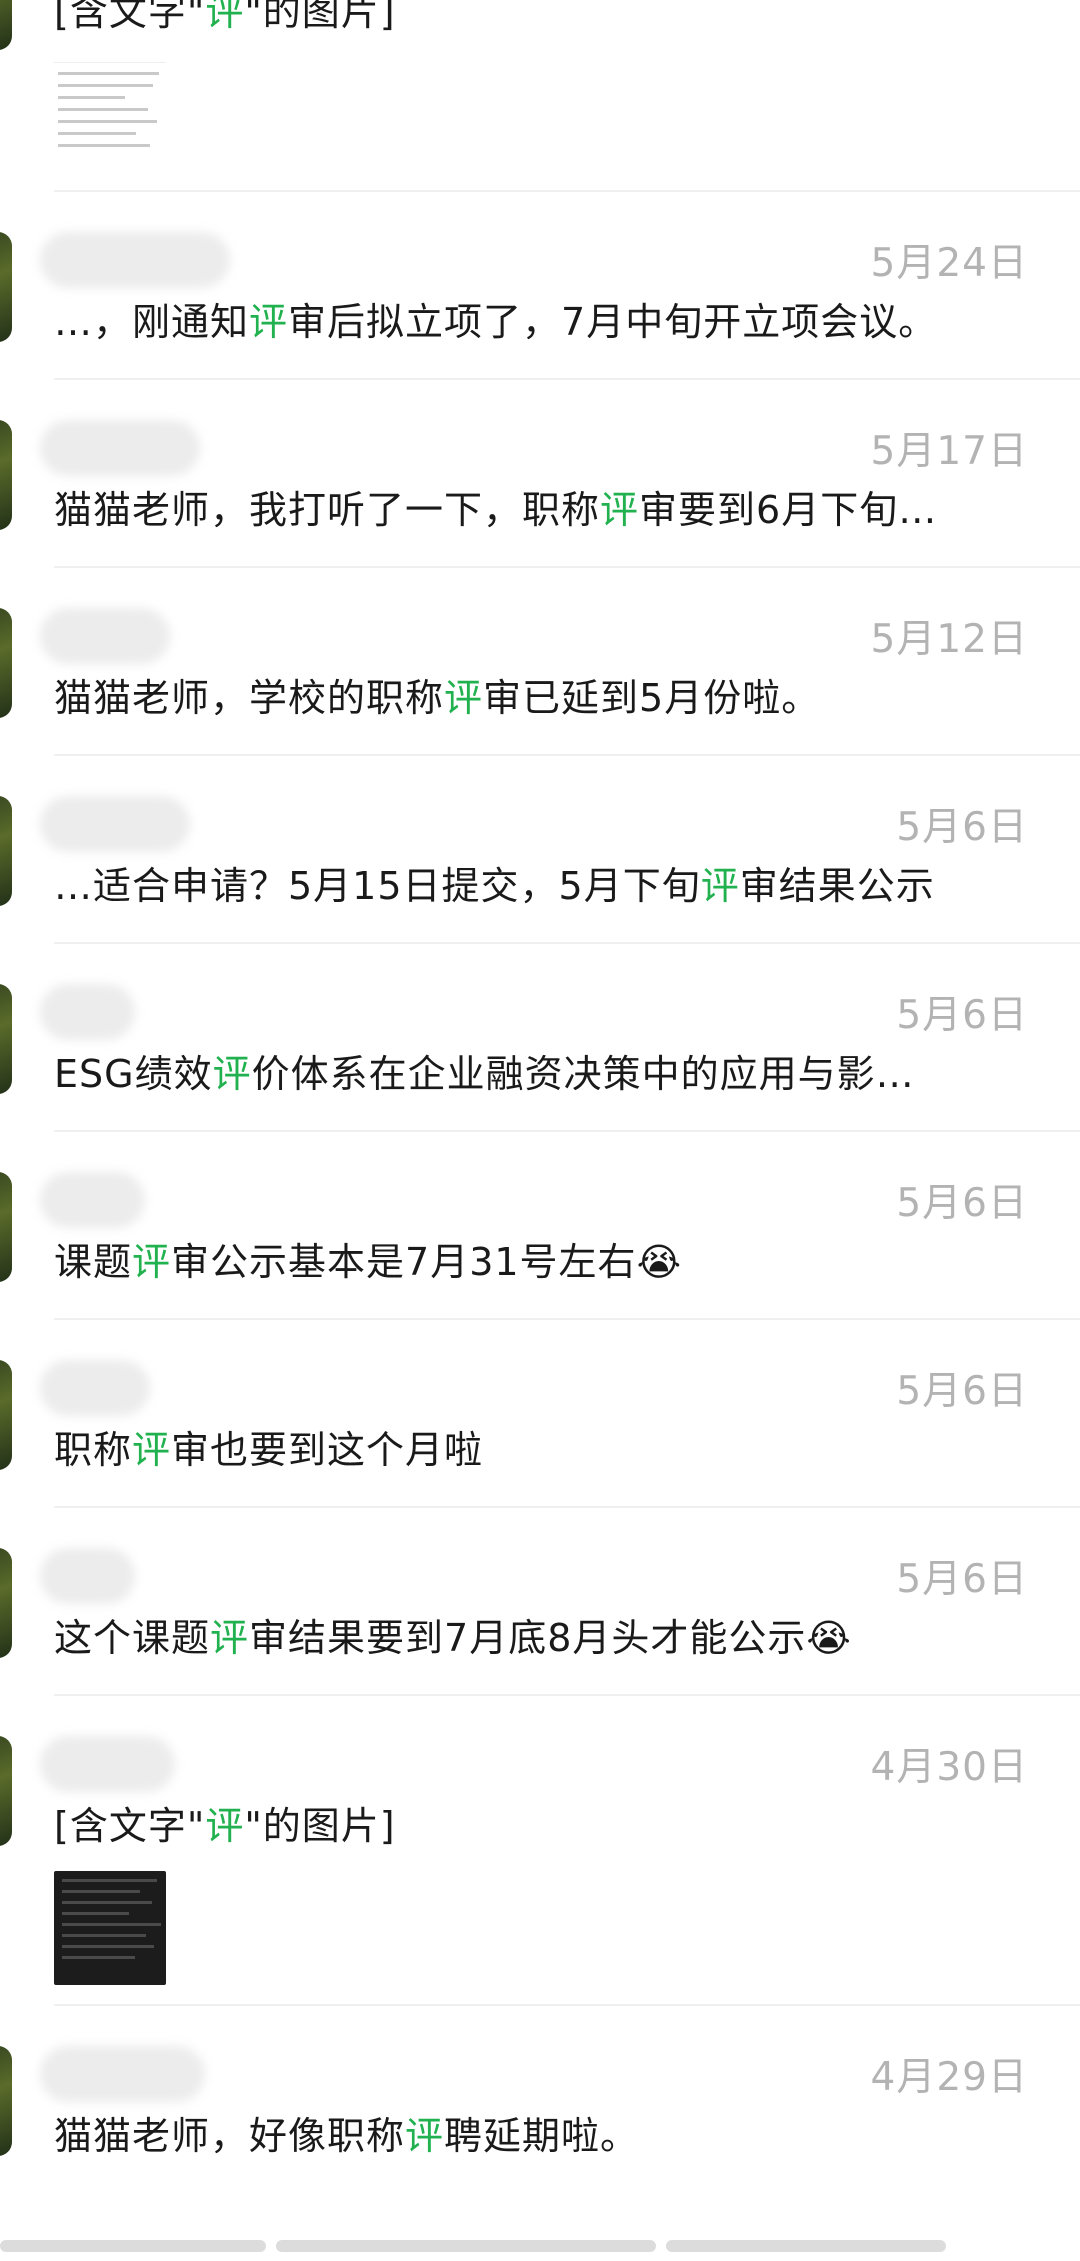  I want to click on message-date: 4月29日, so click(949, 2077).